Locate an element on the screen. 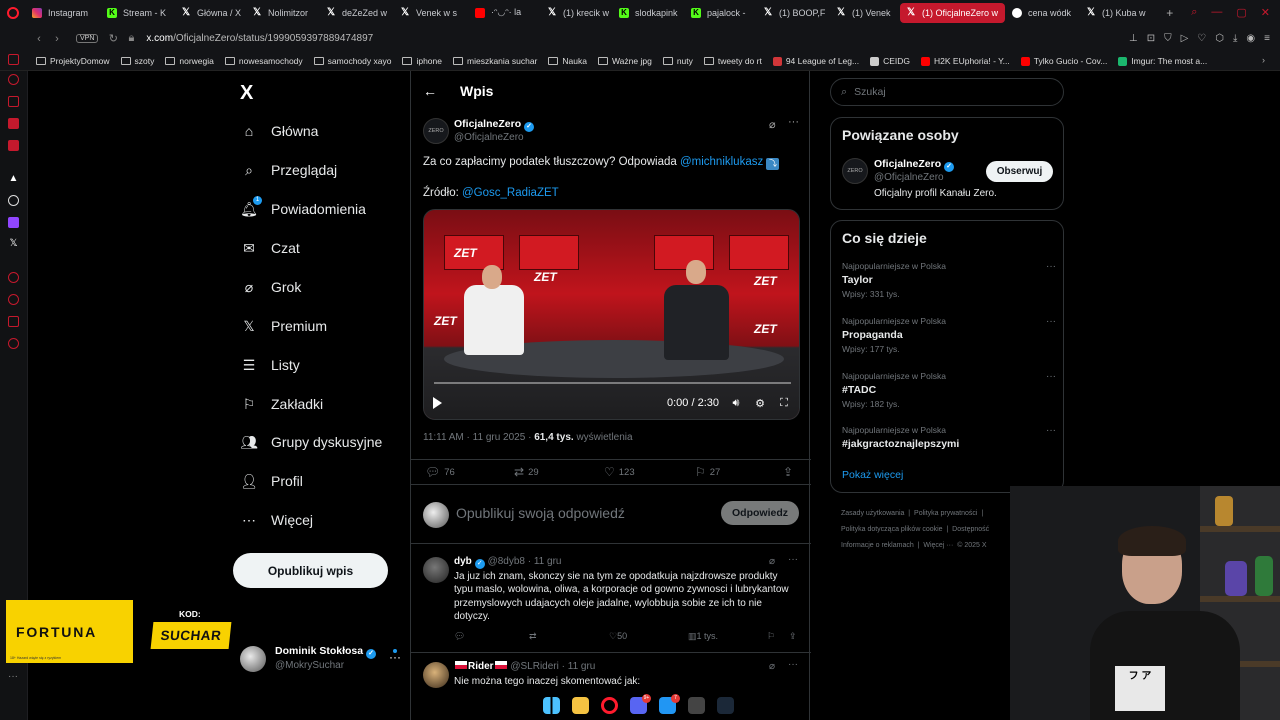  like-action: ♡ 123 is located at coordinates (619, 472).